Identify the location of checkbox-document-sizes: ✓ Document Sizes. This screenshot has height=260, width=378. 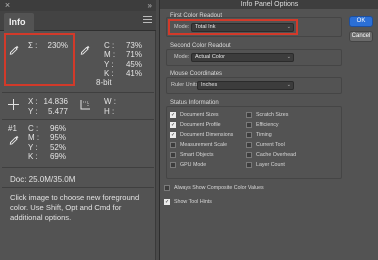
(194, 115).